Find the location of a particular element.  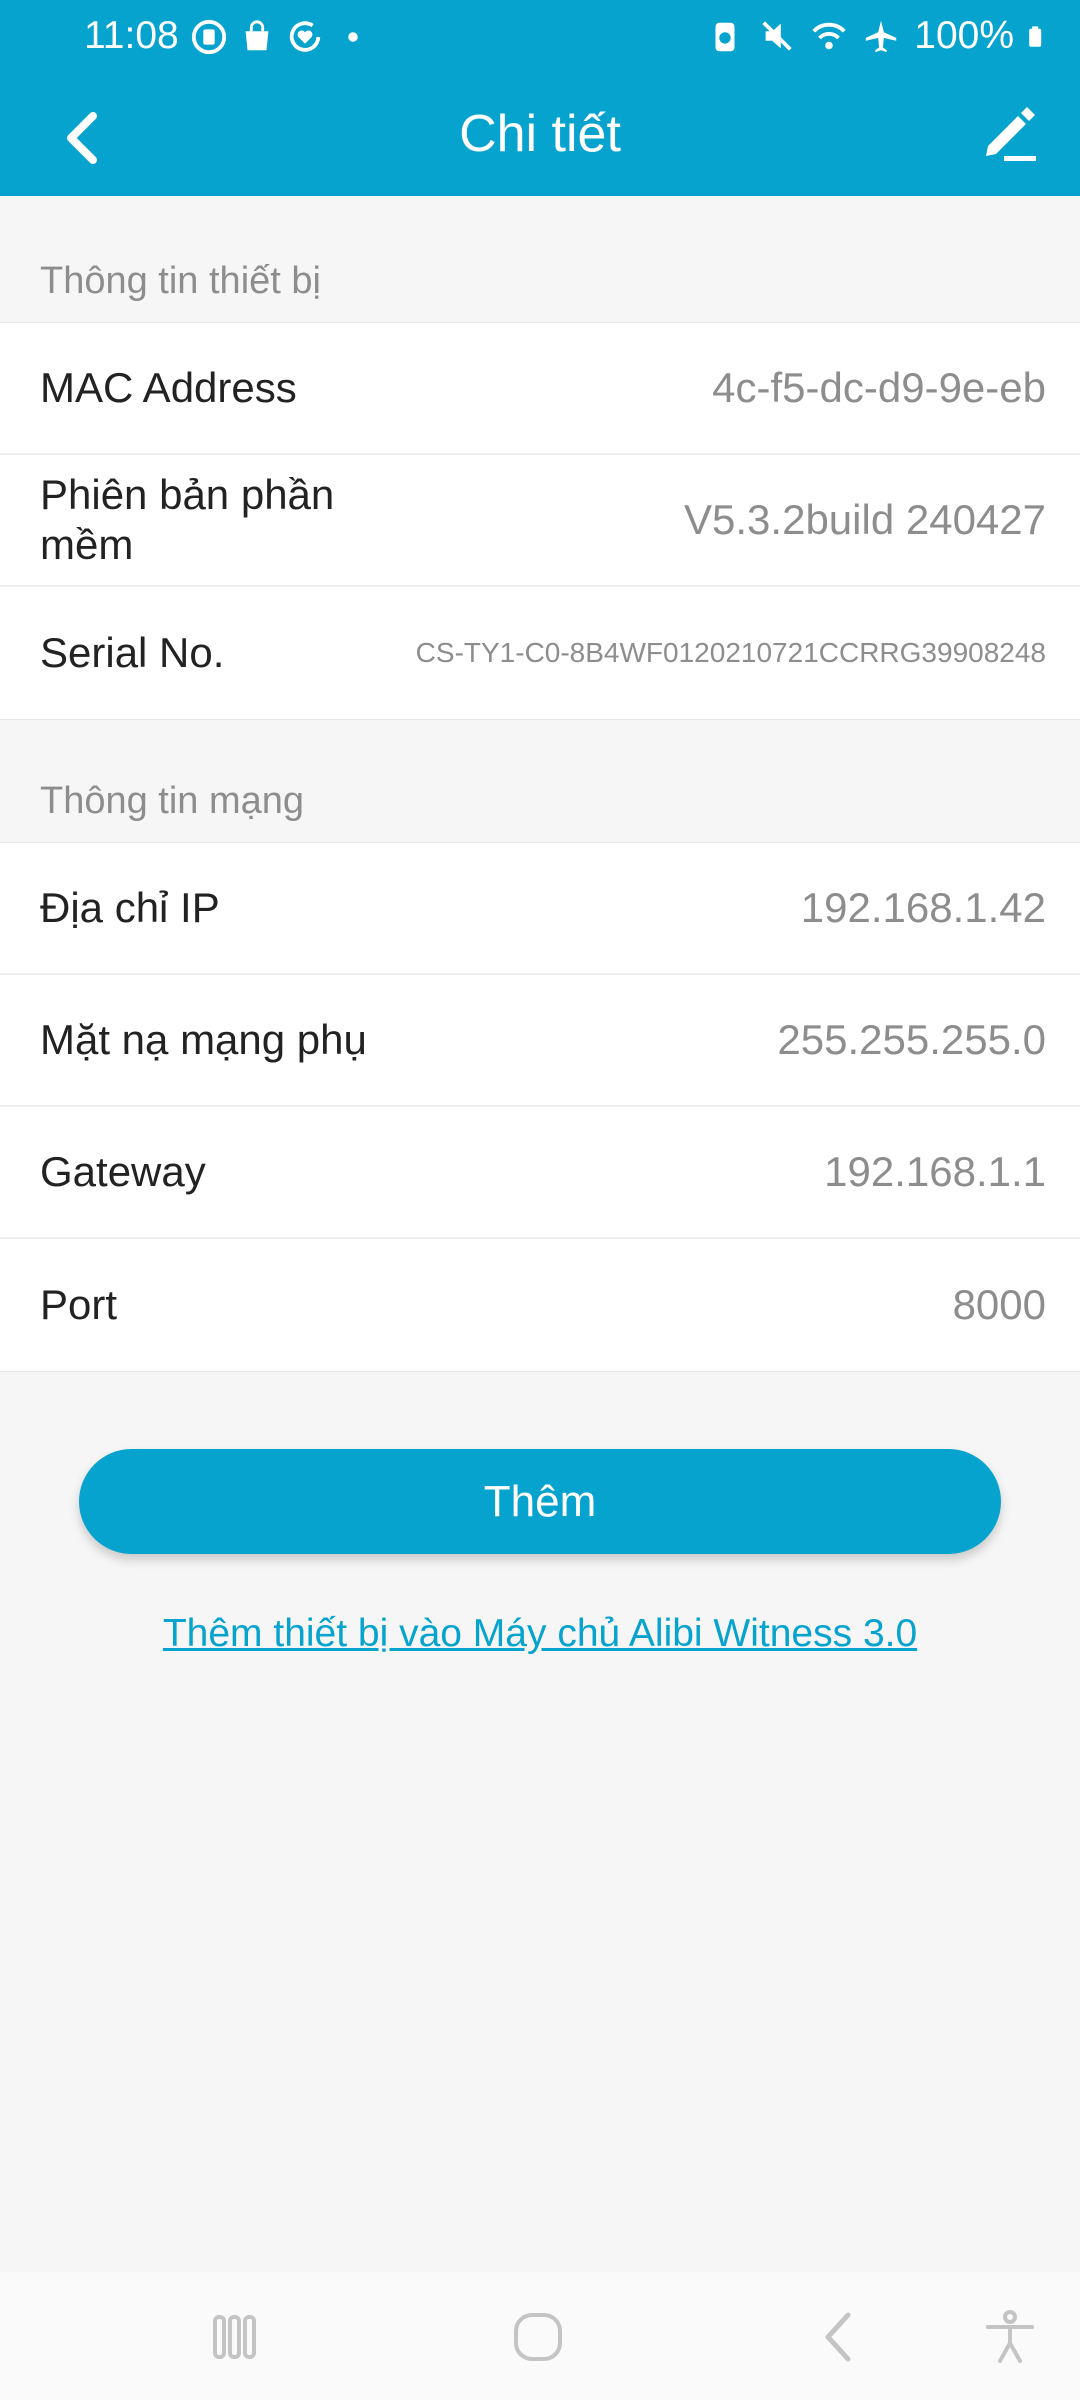

status-right-icons: 100% is located at coordinates (879, 36).